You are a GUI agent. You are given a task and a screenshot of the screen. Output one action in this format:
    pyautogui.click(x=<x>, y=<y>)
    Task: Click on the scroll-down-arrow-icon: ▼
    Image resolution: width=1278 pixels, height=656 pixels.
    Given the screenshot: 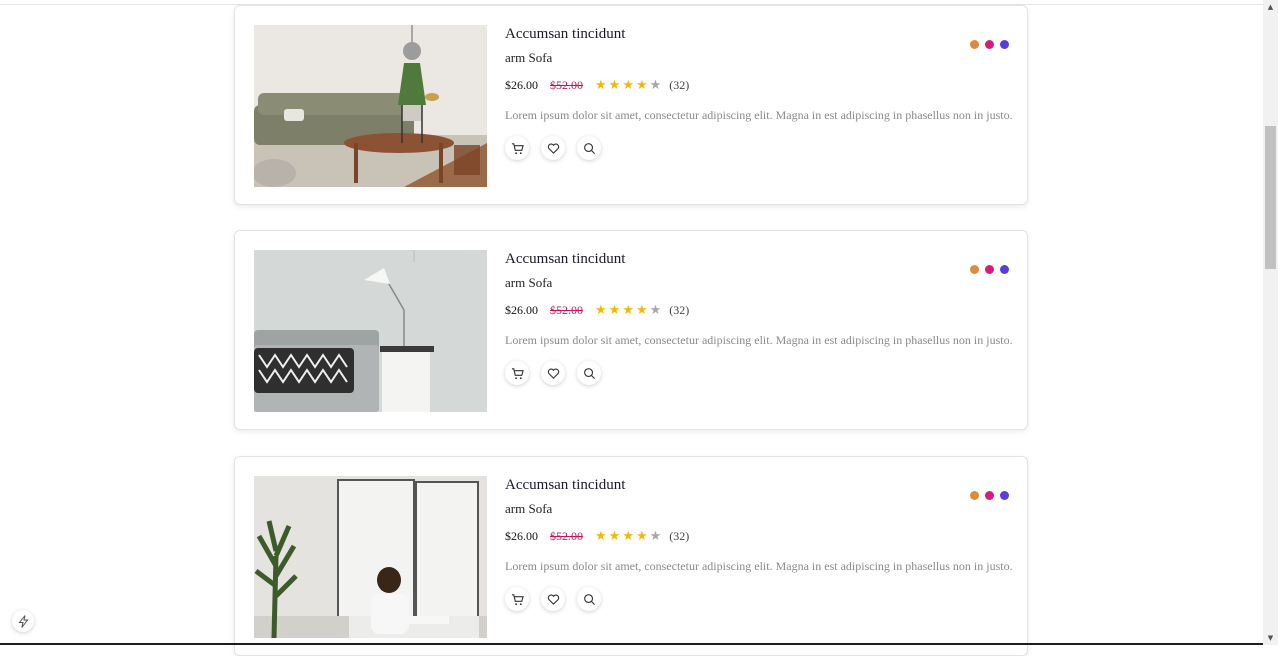 What is the action you would take?
    pyautogui.click(x=1270, y=638)
    